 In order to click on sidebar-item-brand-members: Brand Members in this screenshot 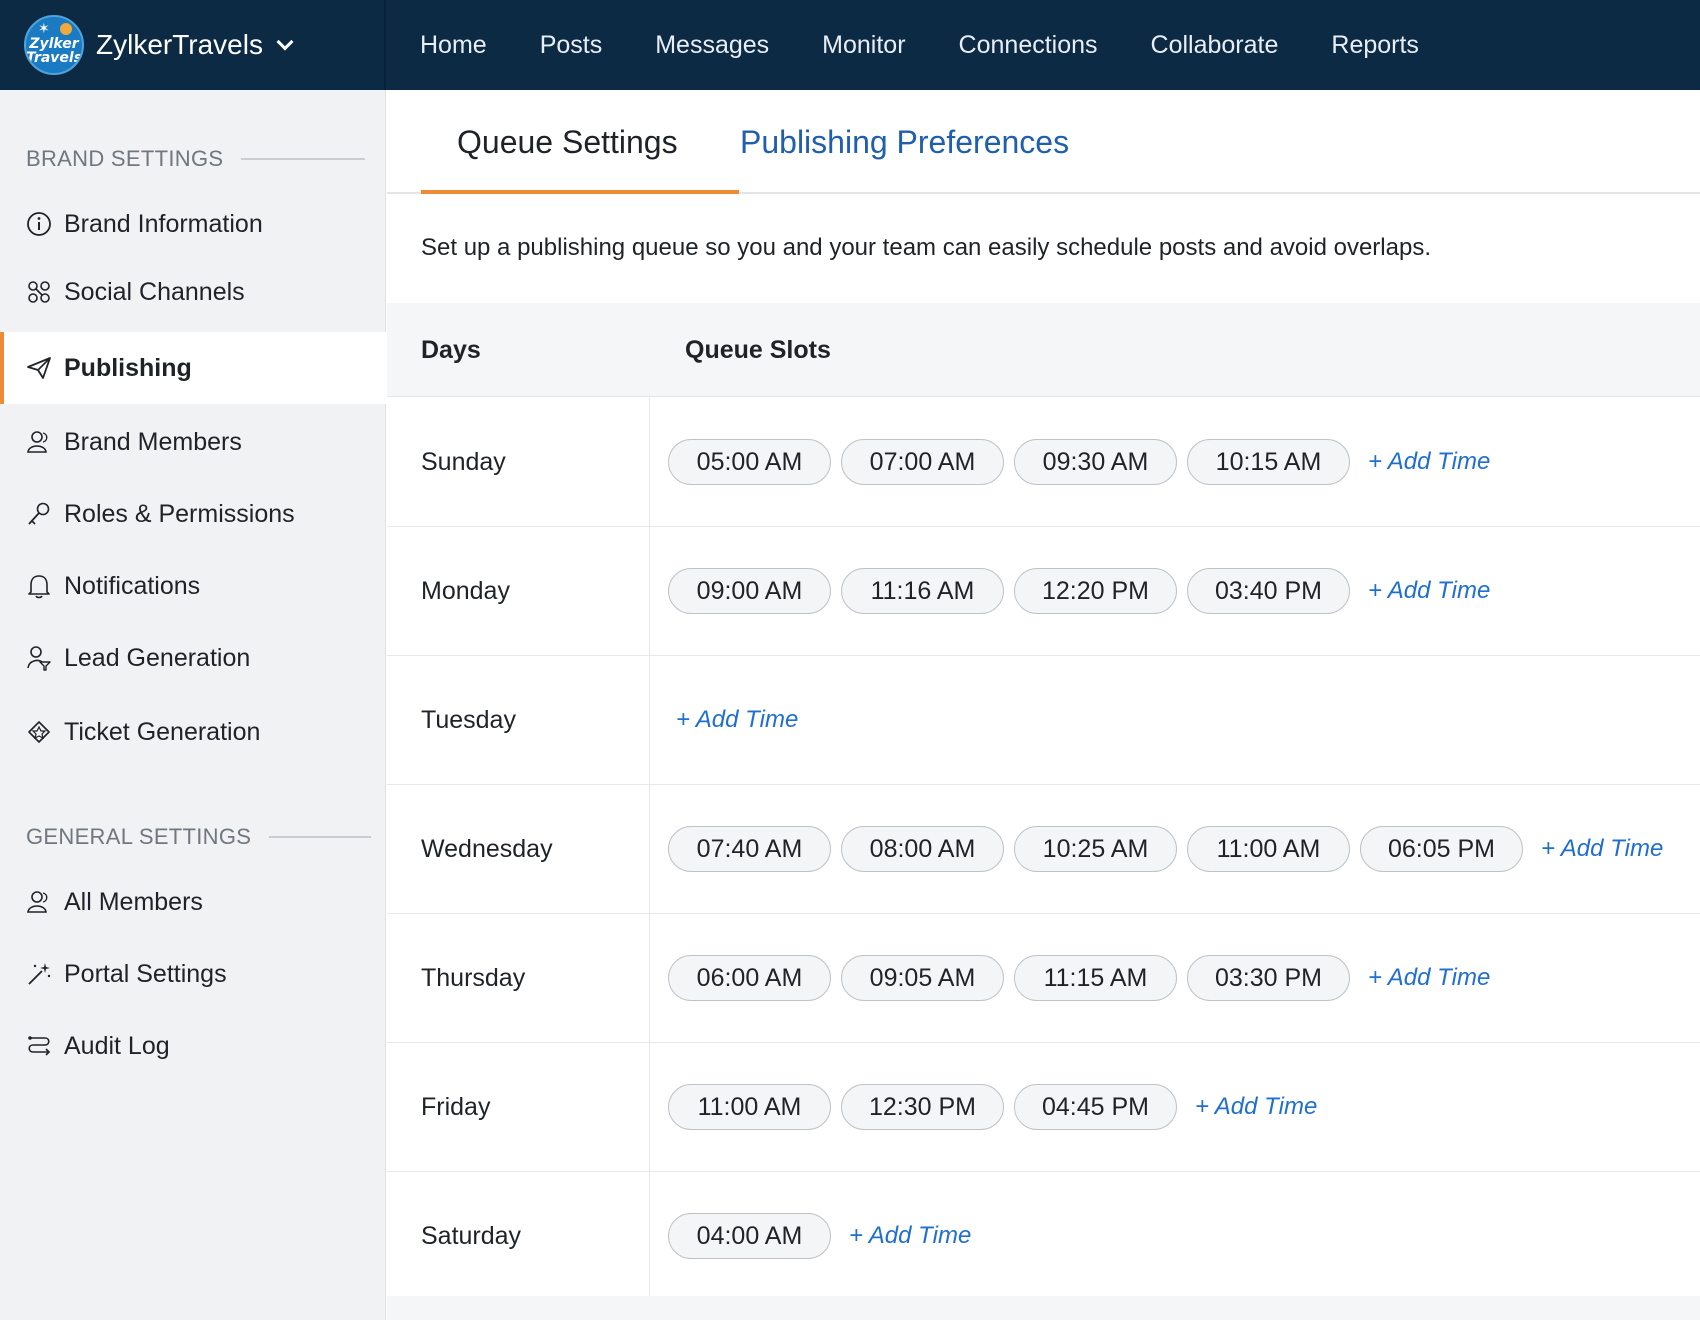, I will do `click(193, 442)`.